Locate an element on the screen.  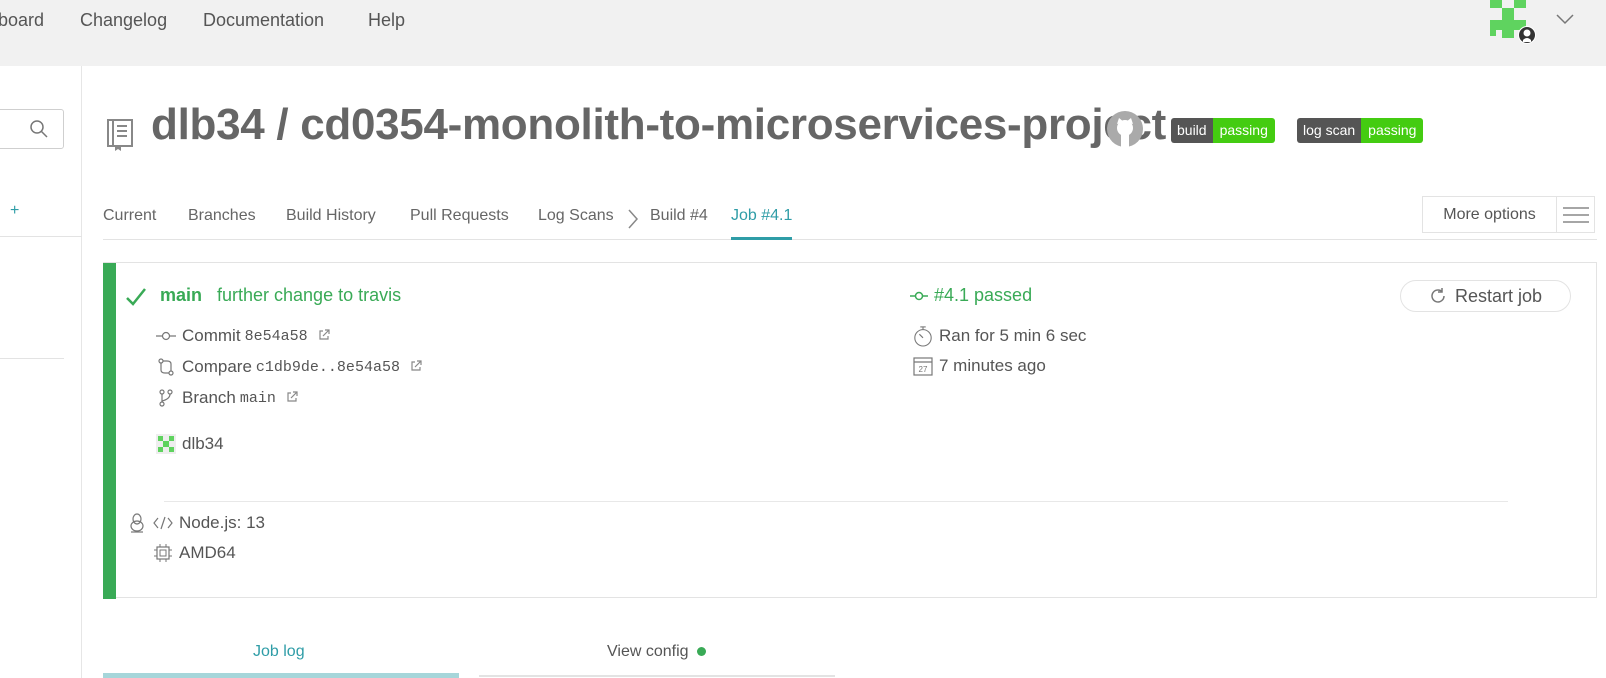
job-status-text: #4.1 passed is located at coordinates (983, 295).